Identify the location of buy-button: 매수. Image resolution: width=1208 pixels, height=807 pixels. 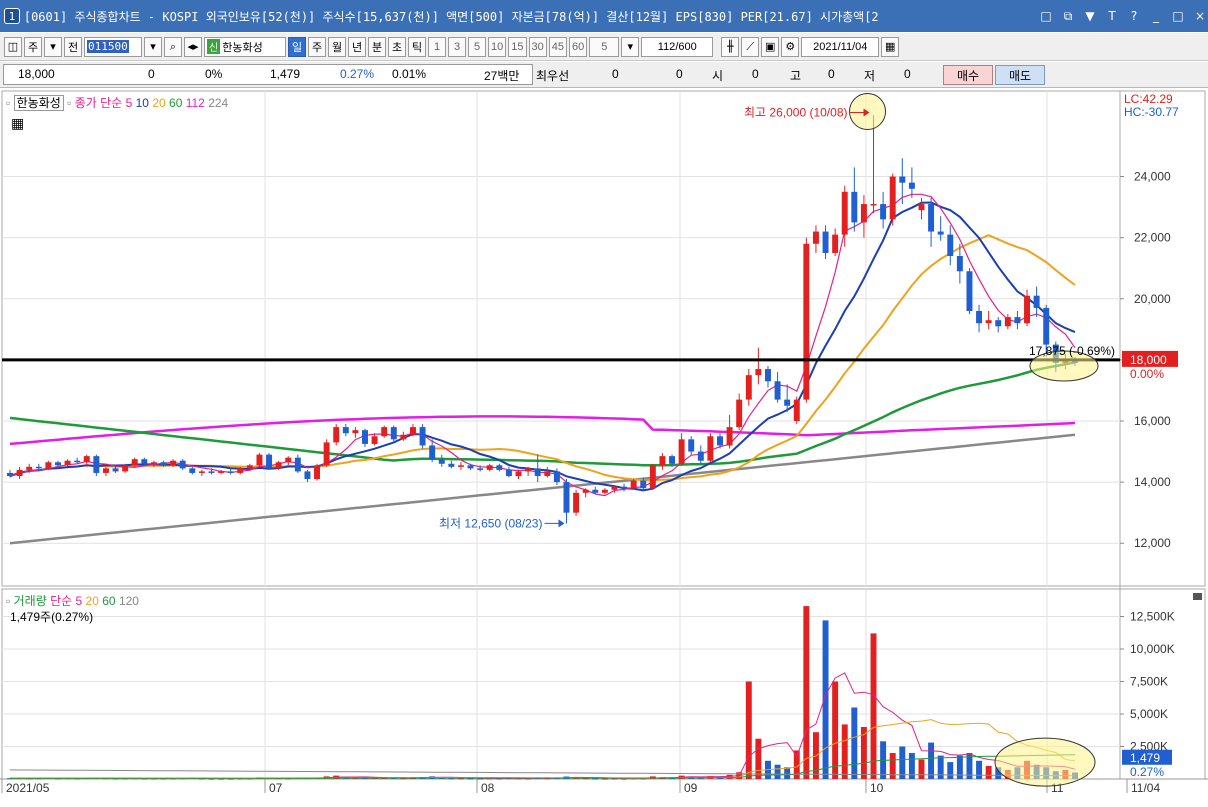
(968, 75).